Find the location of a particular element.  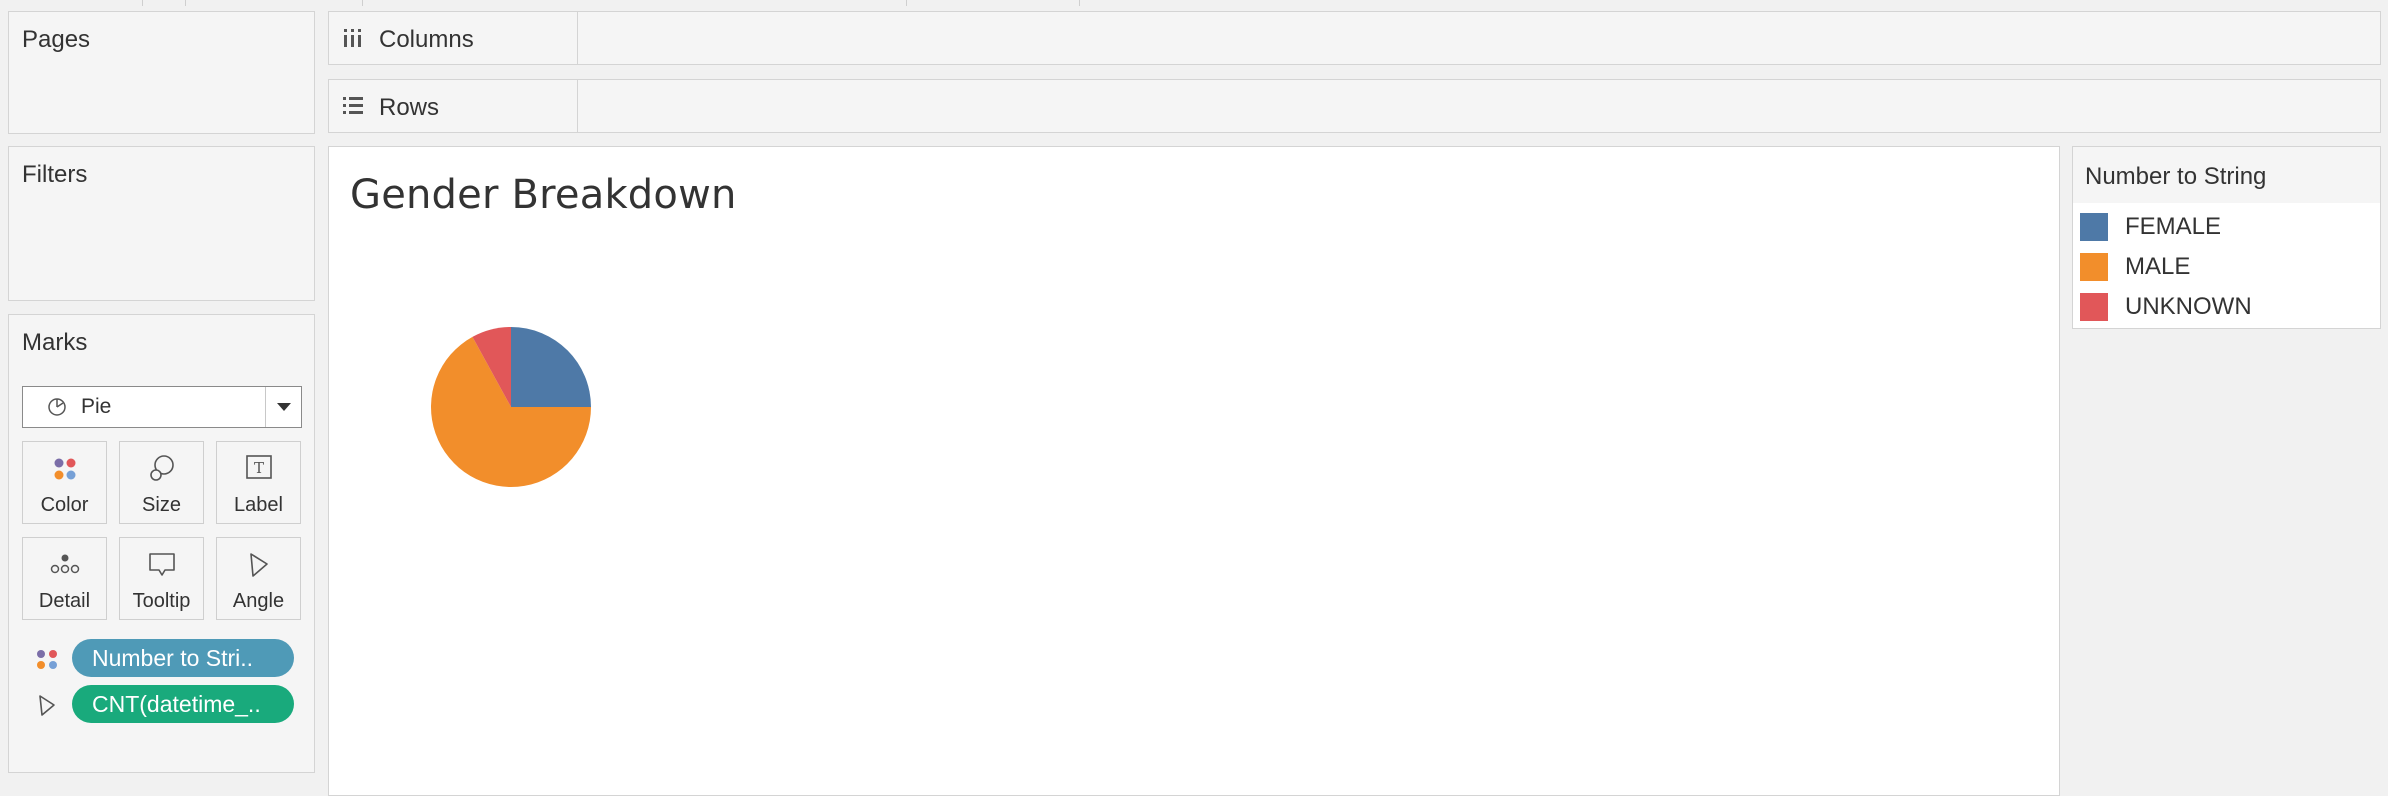

columns-shelf-label: Columns is located at coordinates (426, 39).